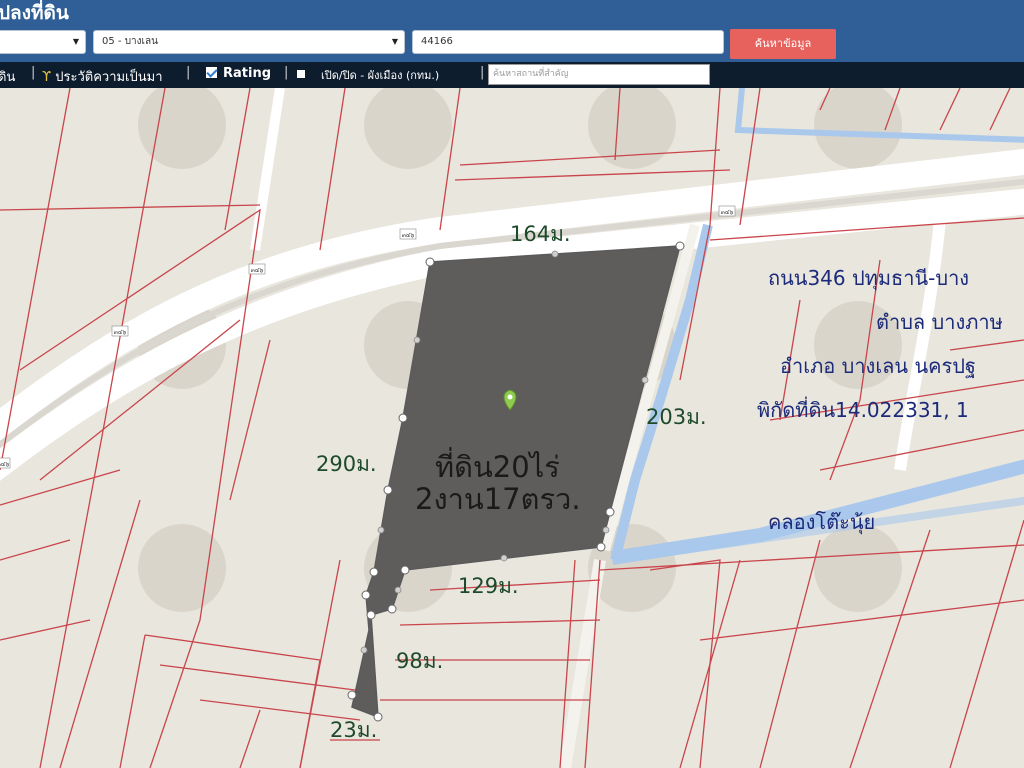 This screenshot has height=768, width=1024. I want to click on district-select: 05 - บางเลน ▼, so click(249, 42).